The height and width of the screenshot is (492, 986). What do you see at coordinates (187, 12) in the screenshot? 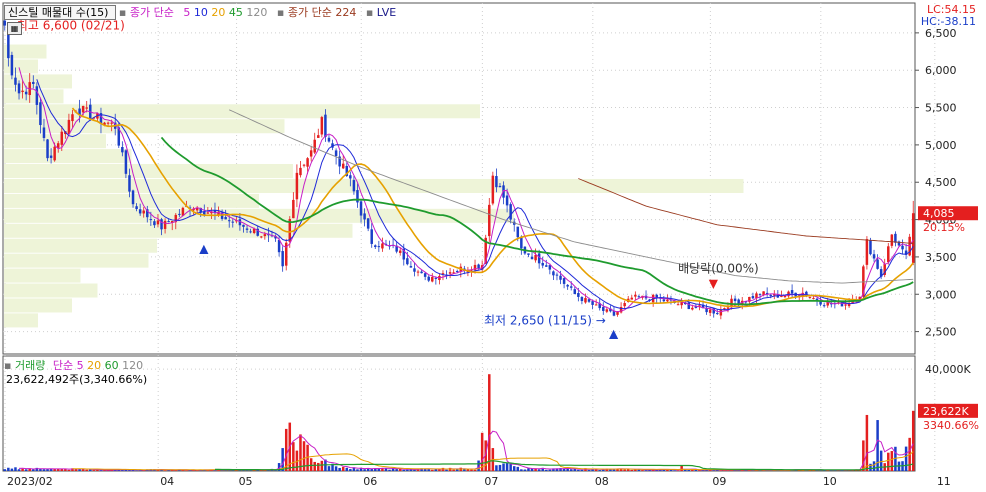
I see `ma5-label: 5` at bounding box center [187, 12].